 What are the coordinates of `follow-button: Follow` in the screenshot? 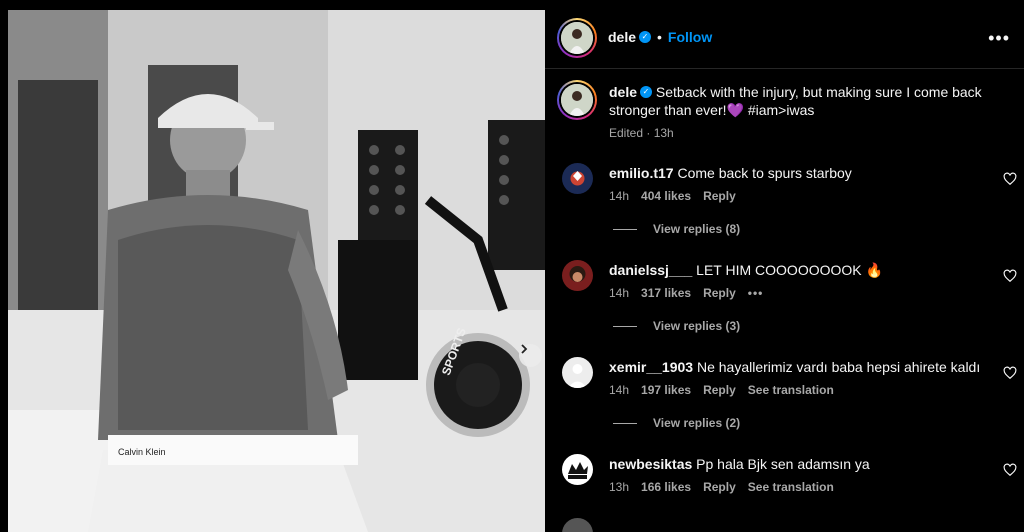 It's located at (690, 37).